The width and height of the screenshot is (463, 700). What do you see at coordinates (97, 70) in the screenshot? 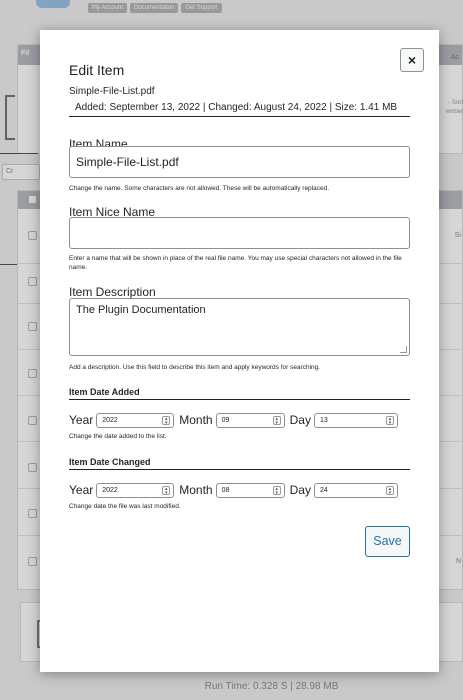
I see `modal-title: Edit Item` at bounding box center [97, 70].